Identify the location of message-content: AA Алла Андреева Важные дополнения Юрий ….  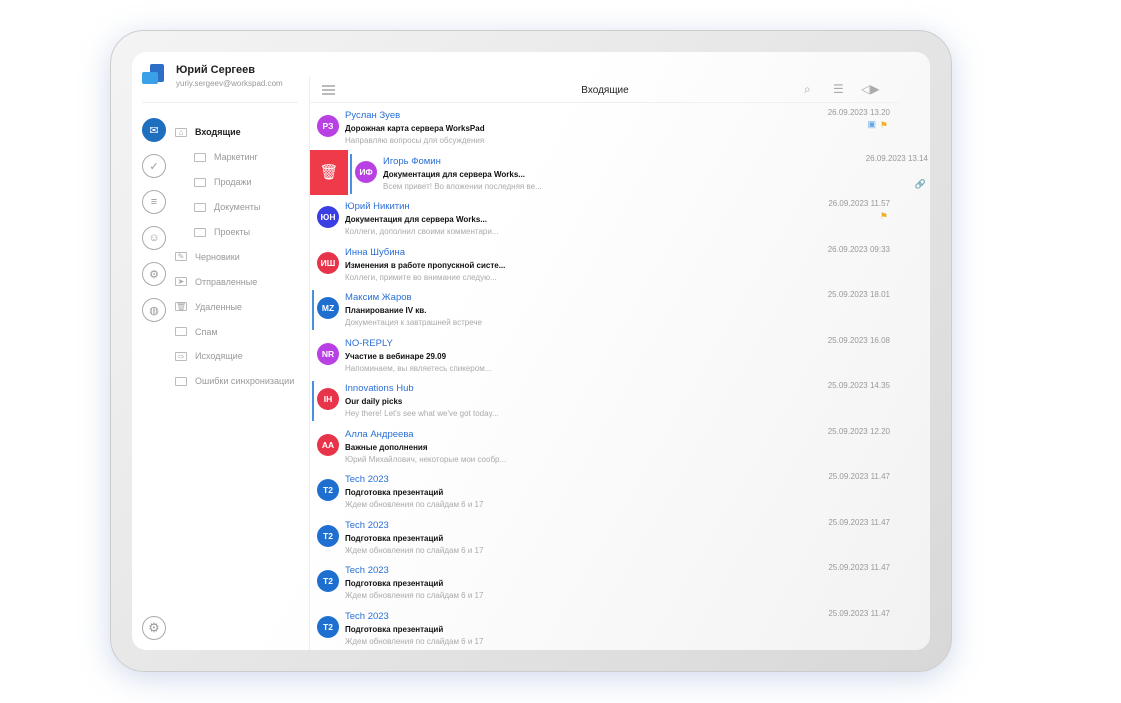
(605, 446).